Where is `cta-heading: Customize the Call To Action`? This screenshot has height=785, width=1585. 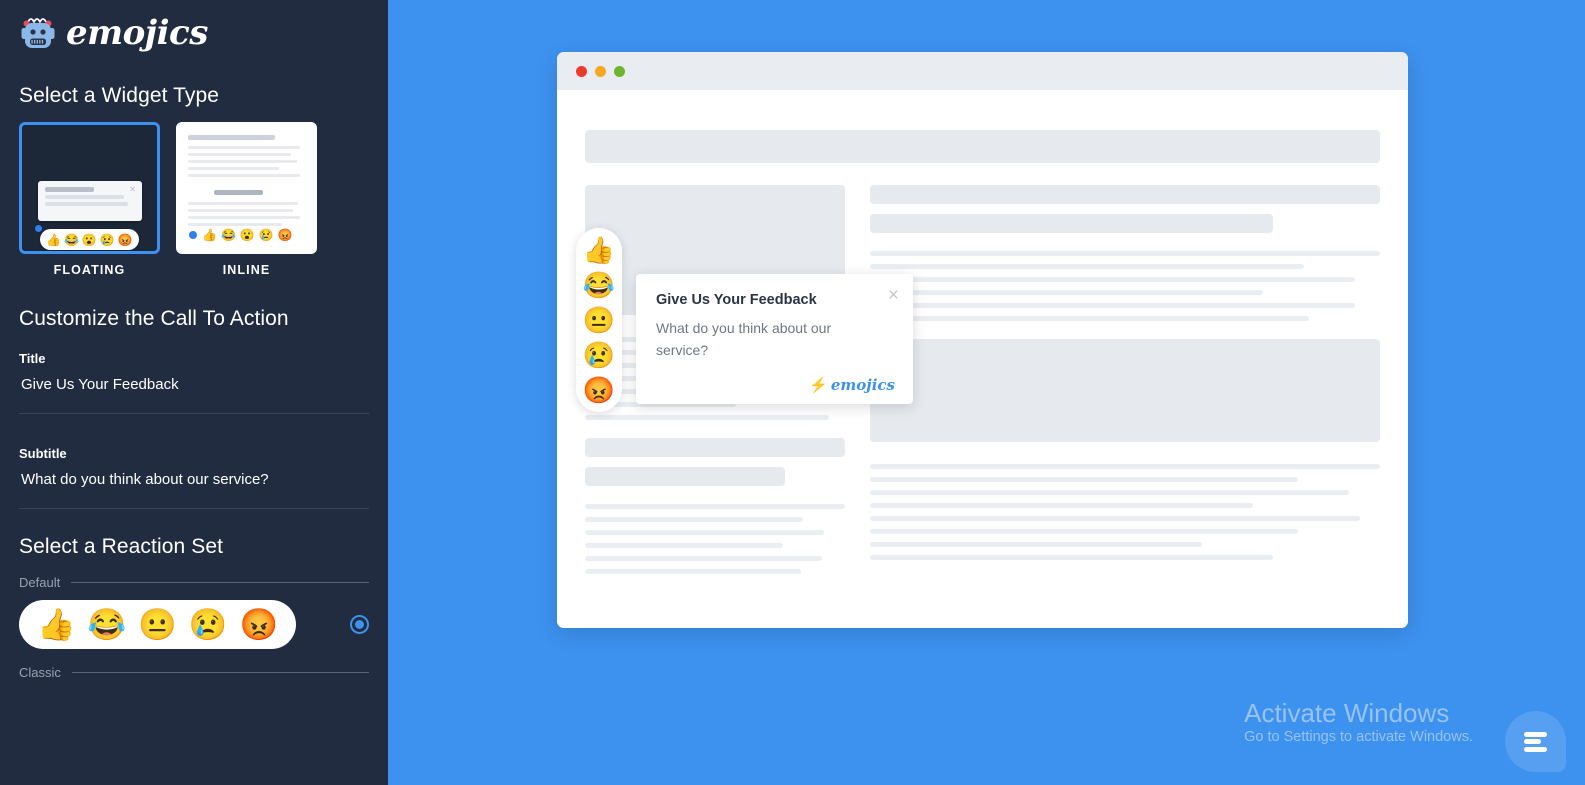 cta-heading: Customize the Call To Action is located at coordinates (154, 318).